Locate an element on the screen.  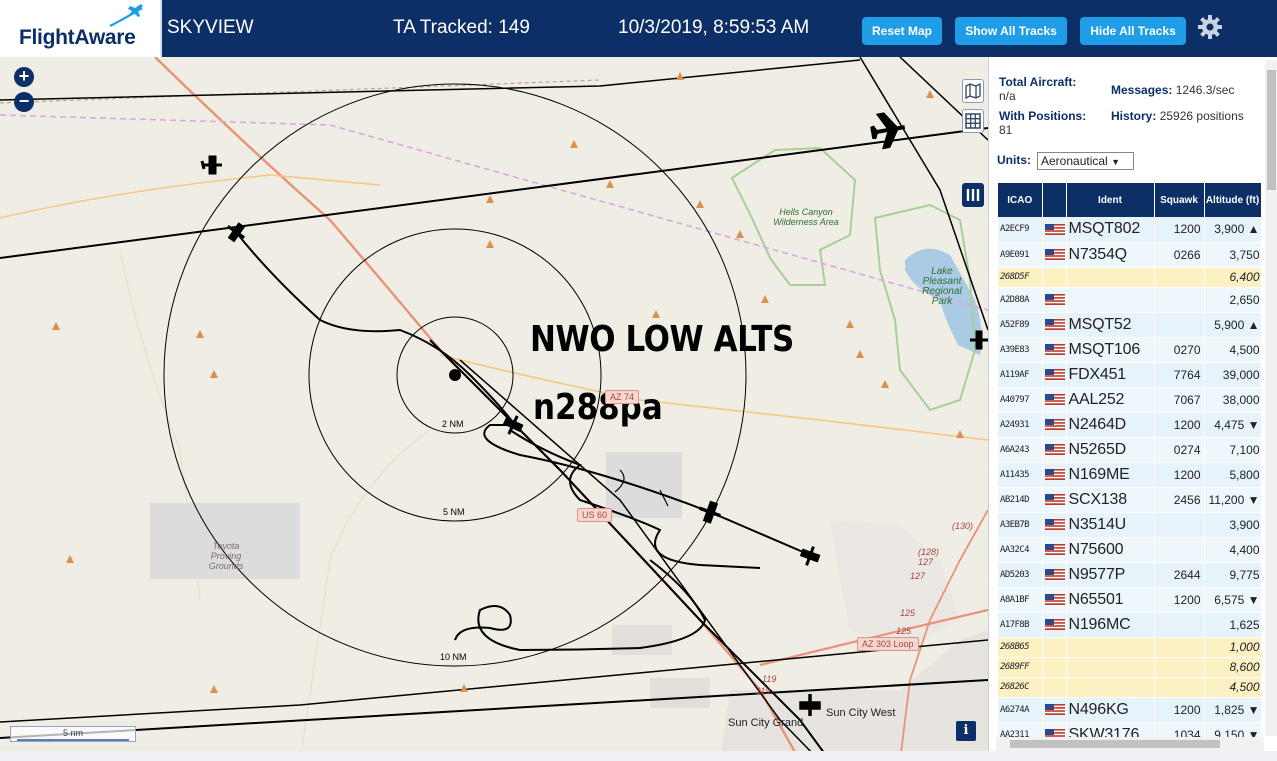
table-row: 26826C 4,500 is located at coordinates (1129, 687).